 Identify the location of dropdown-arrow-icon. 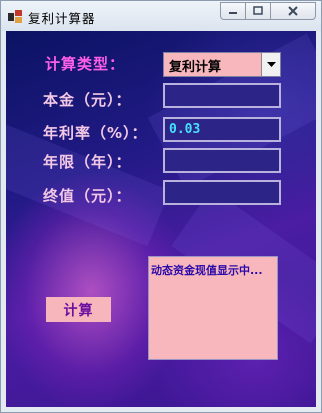
(271, 64).